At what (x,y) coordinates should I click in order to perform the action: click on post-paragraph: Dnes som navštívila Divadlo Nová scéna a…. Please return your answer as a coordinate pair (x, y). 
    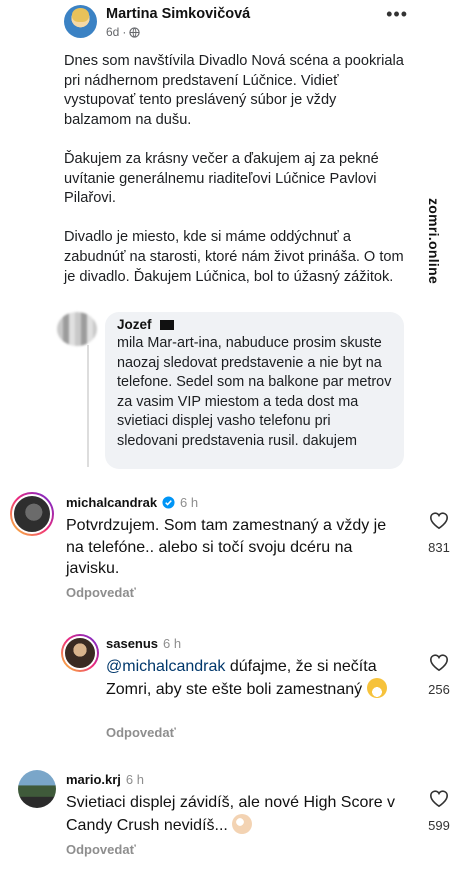
    Looking at the image, I should click on (234, 90).